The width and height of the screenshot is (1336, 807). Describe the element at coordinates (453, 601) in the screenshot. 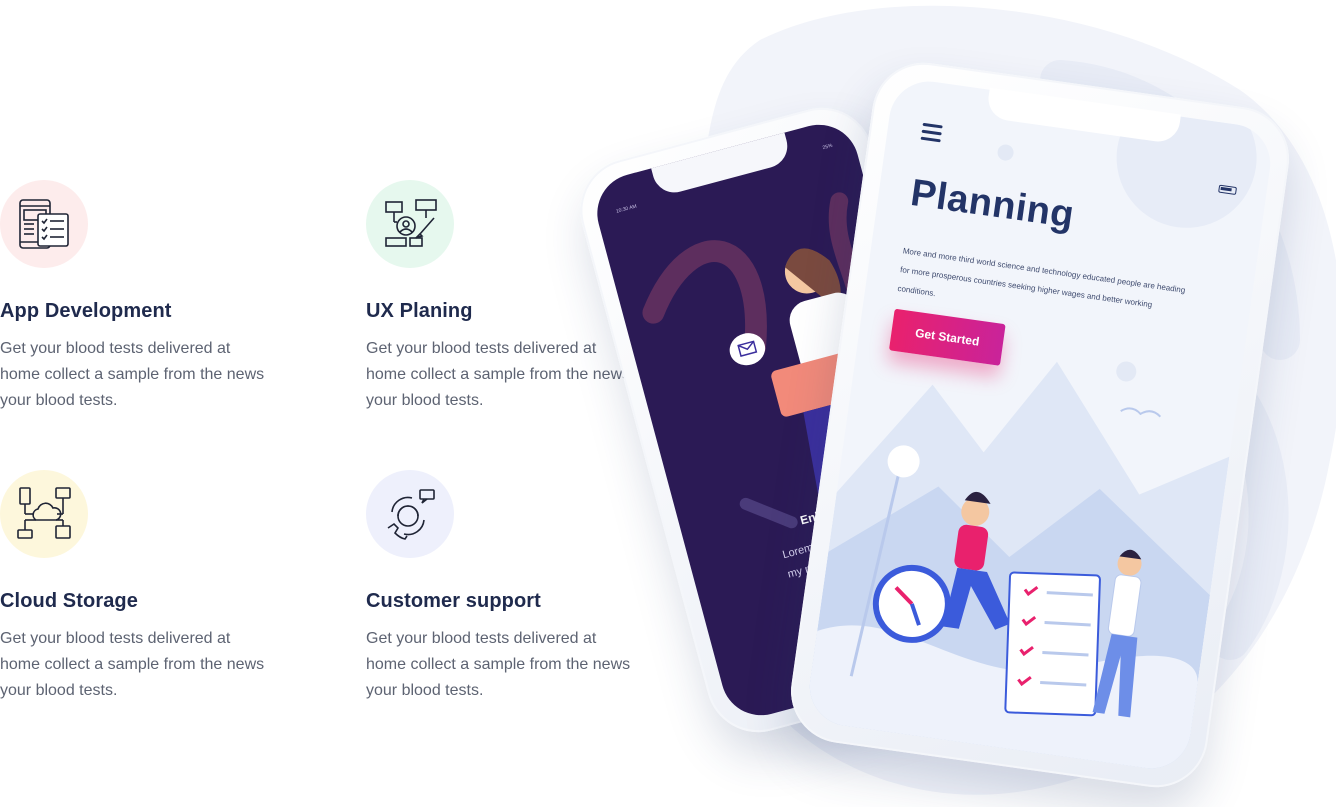

I see `feature-title: Customer support` at that location.